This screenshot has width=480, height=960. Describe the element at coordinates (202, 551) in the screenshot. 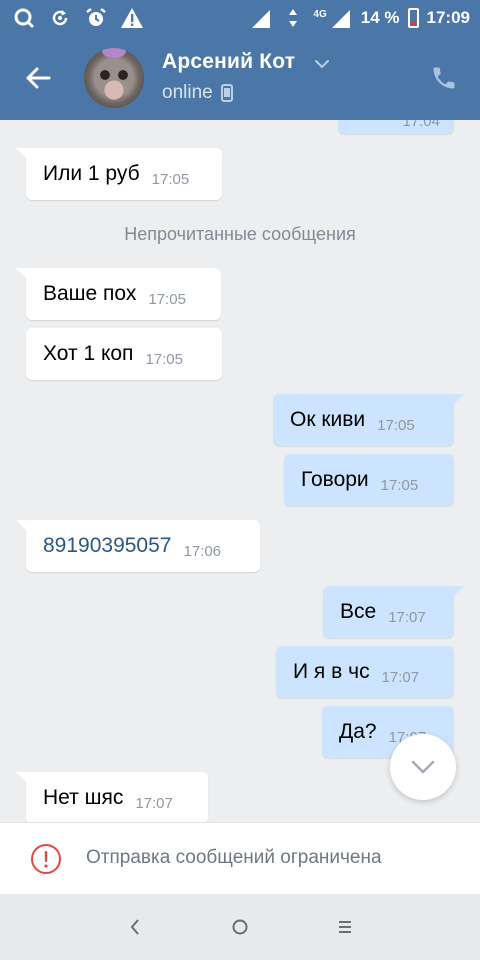

I see `message-time: 17:06` at that location.